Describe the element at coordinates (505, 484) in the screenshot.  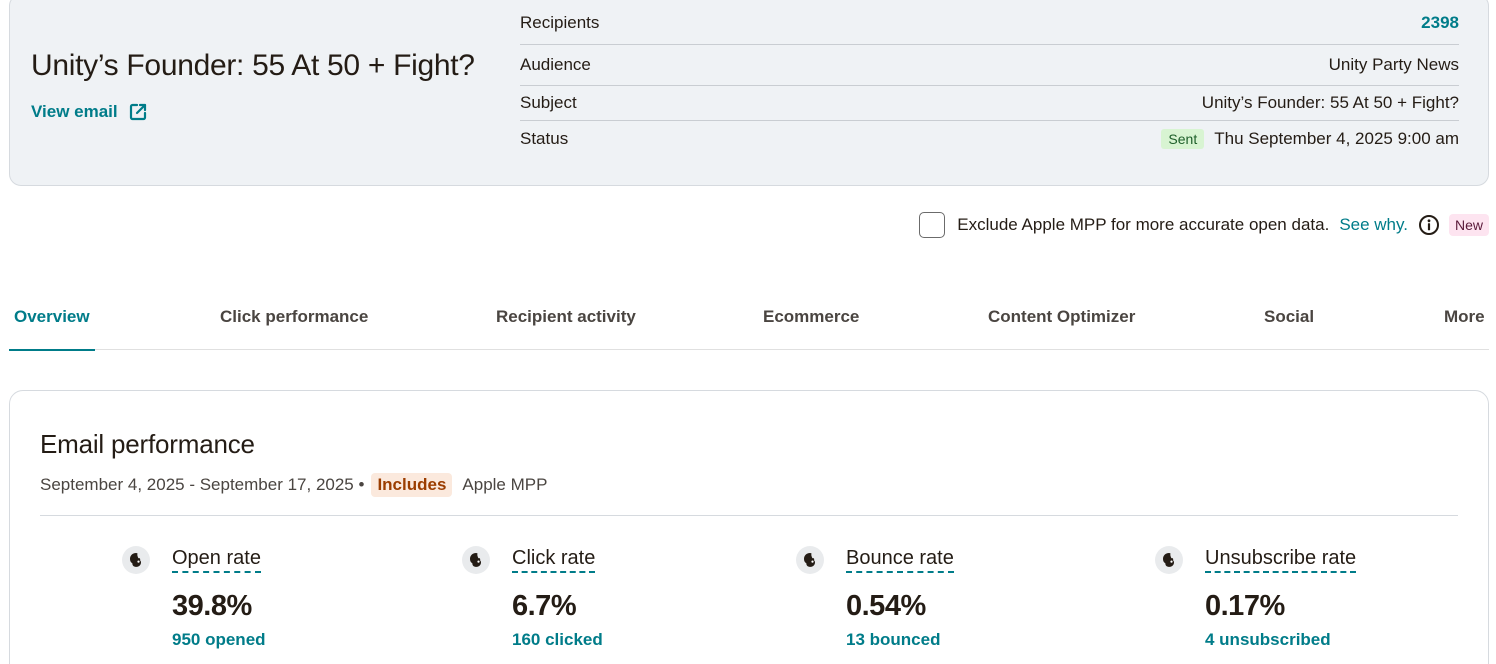
I see `includes-text: Apple MPP` at that location.